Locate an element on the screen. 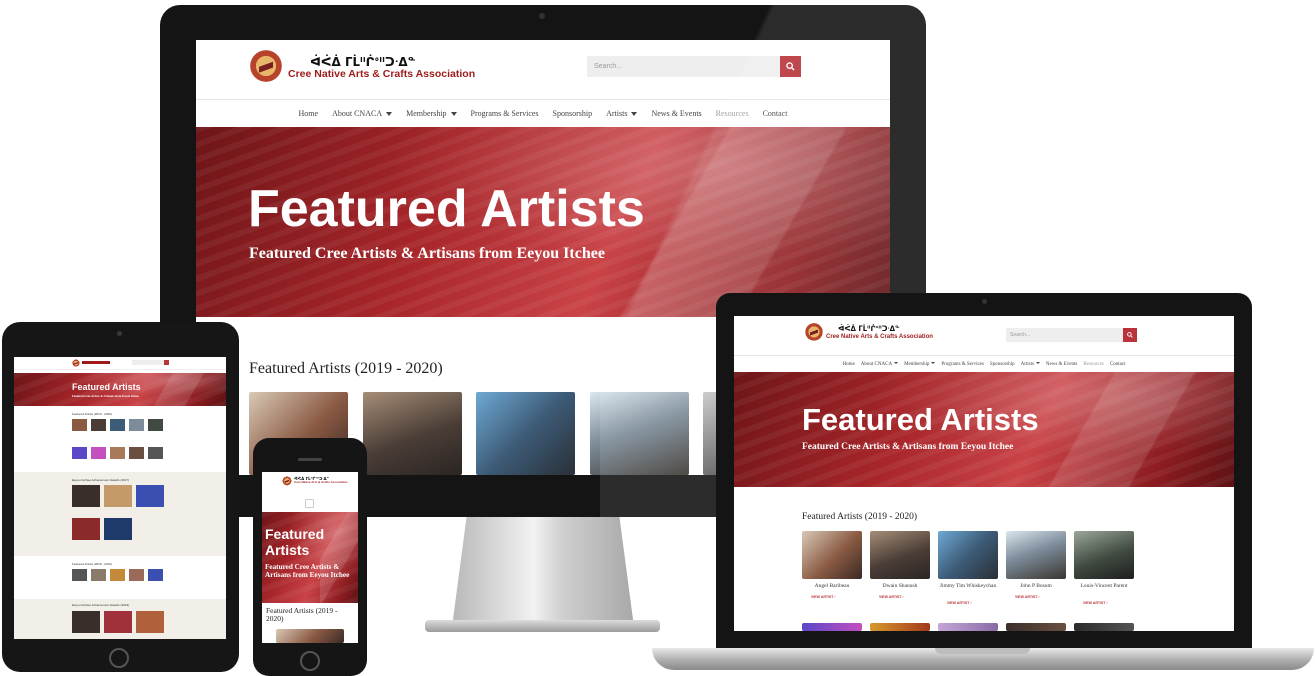 This screenshot has height=676, width=1315. phone-hero-title: Featured Artists is located at coordinates (295, 542).